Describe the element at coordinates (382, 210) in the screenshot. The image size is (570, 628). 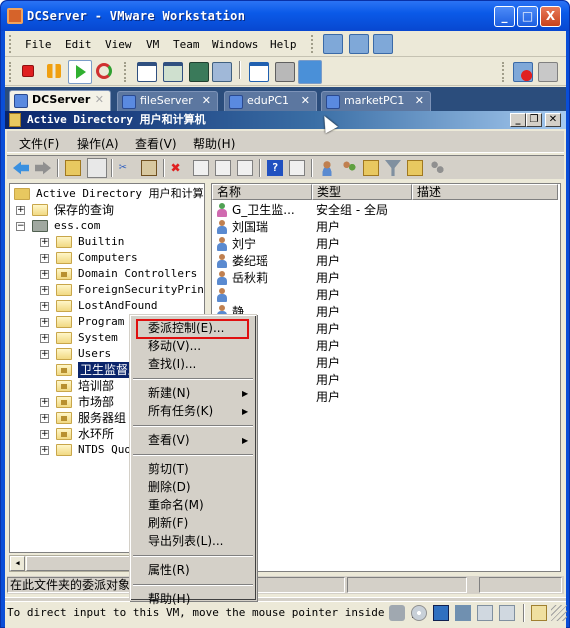
I see `list-item: G_卫生监... 安全组 - 全局` at that location.